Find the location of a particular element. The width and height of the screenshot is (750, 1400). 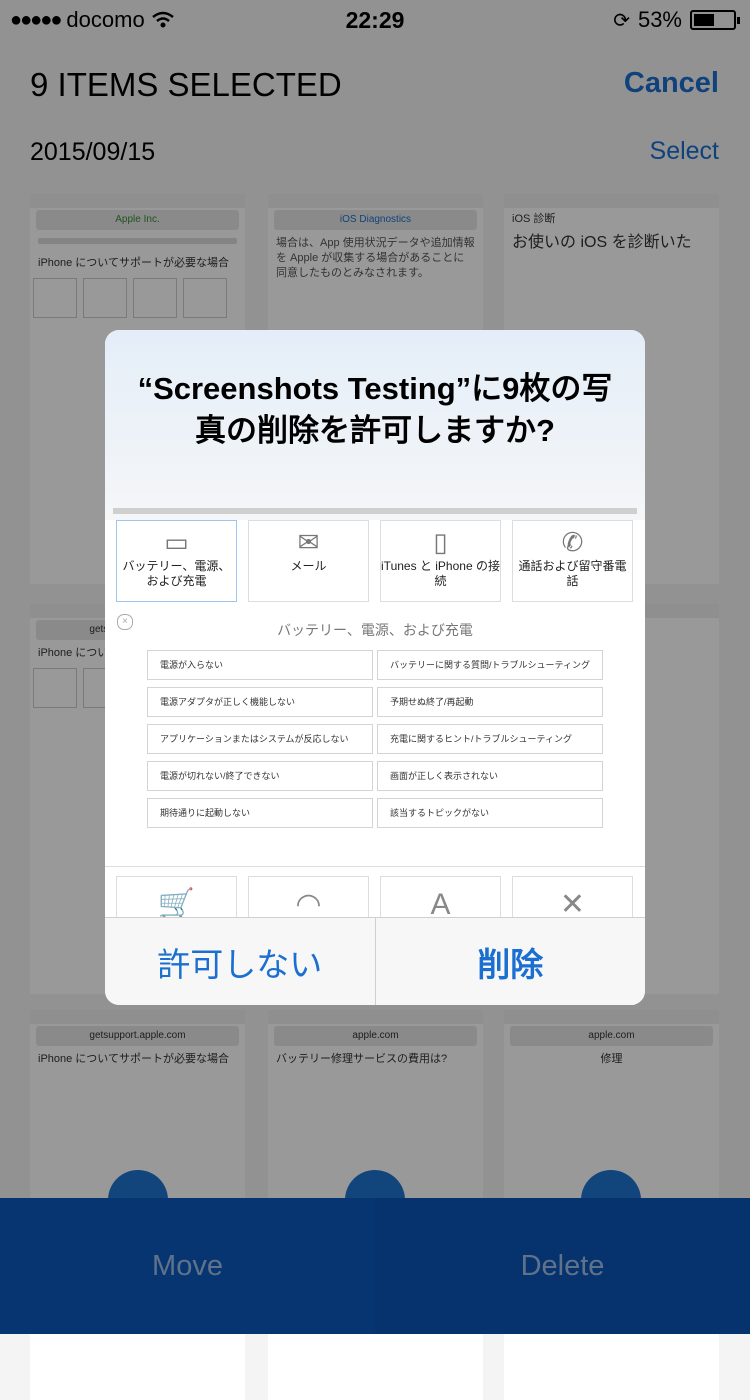

issue-item: バッテリーに関する質問/トラブルシューティング is located at coordinates (490, 665).